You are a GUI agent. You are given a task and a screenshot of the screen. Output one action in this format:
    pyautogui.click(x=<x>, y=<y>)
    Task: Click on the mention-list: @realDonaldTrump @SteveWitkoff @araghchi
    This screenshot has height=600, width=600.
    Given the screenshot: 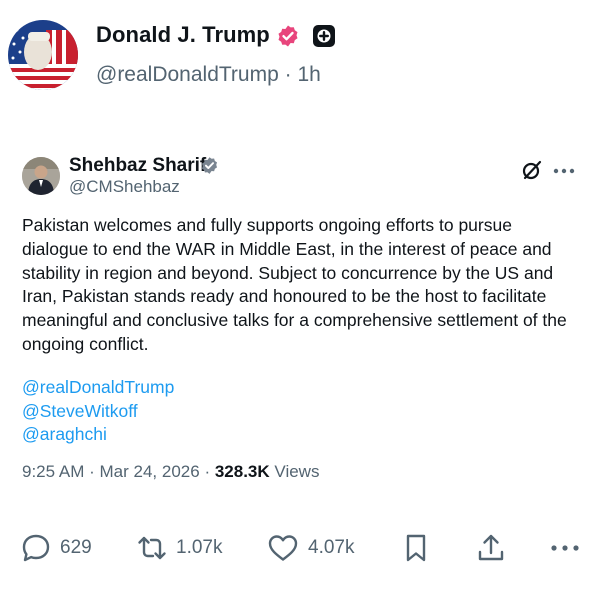 What is the action you would take?
    pyautogui.click(x=98, y=411)
    